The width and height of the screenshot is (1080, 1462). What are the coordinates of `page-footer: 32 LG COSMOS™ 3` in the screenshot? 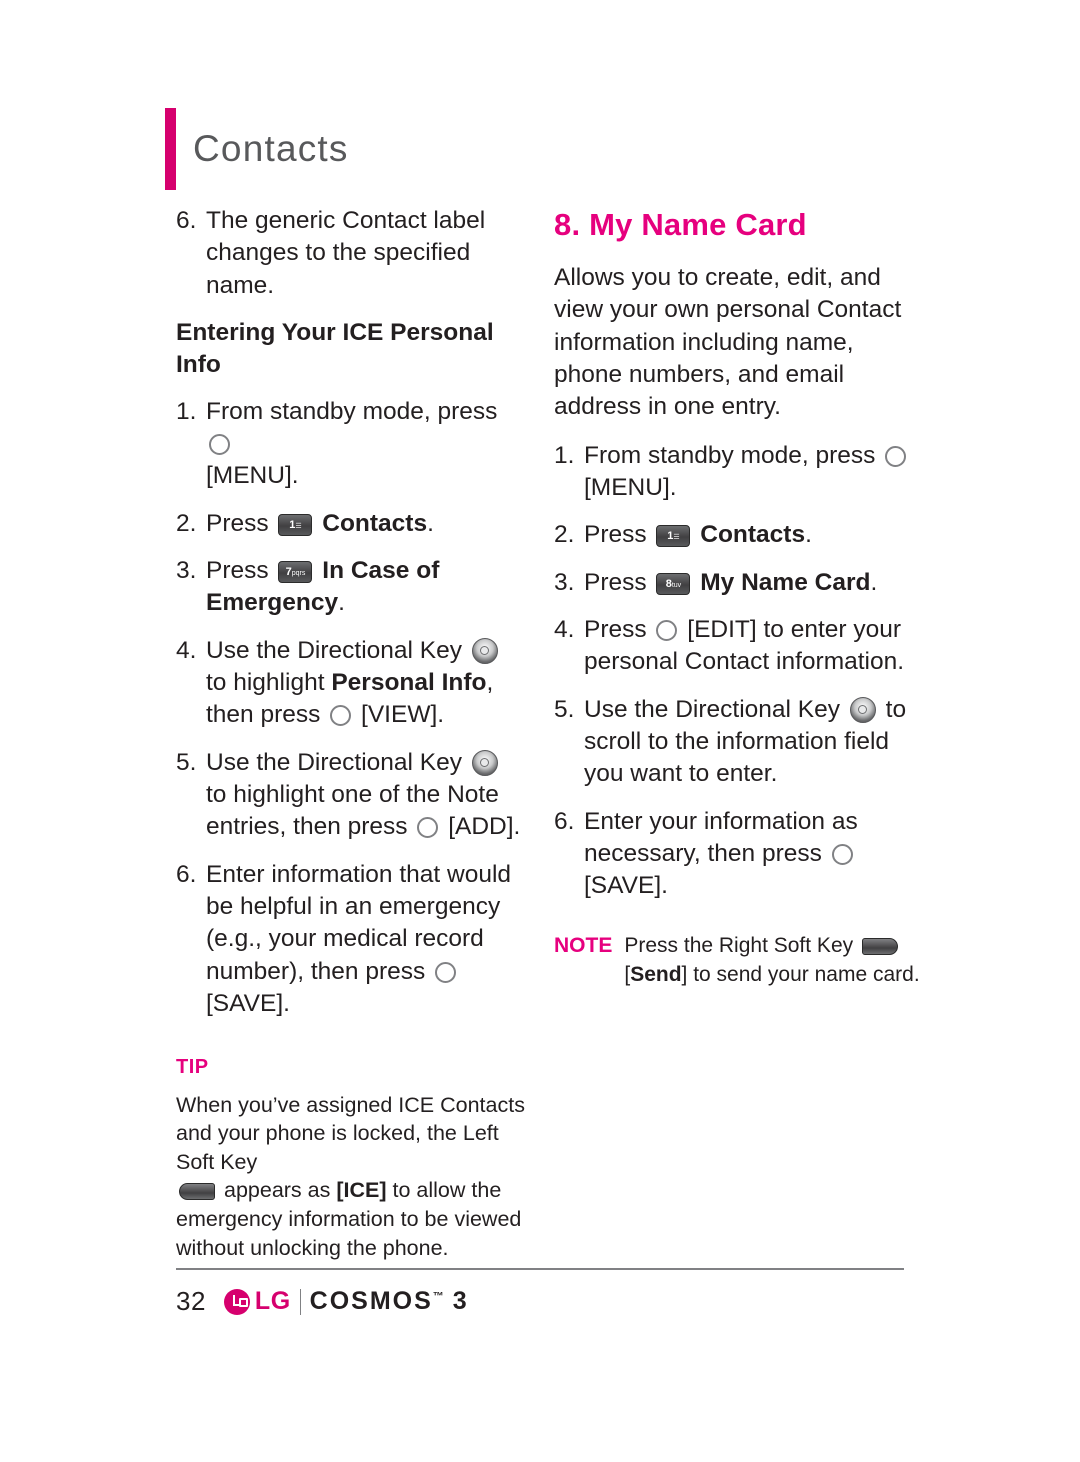 It's located at (322, 1301).